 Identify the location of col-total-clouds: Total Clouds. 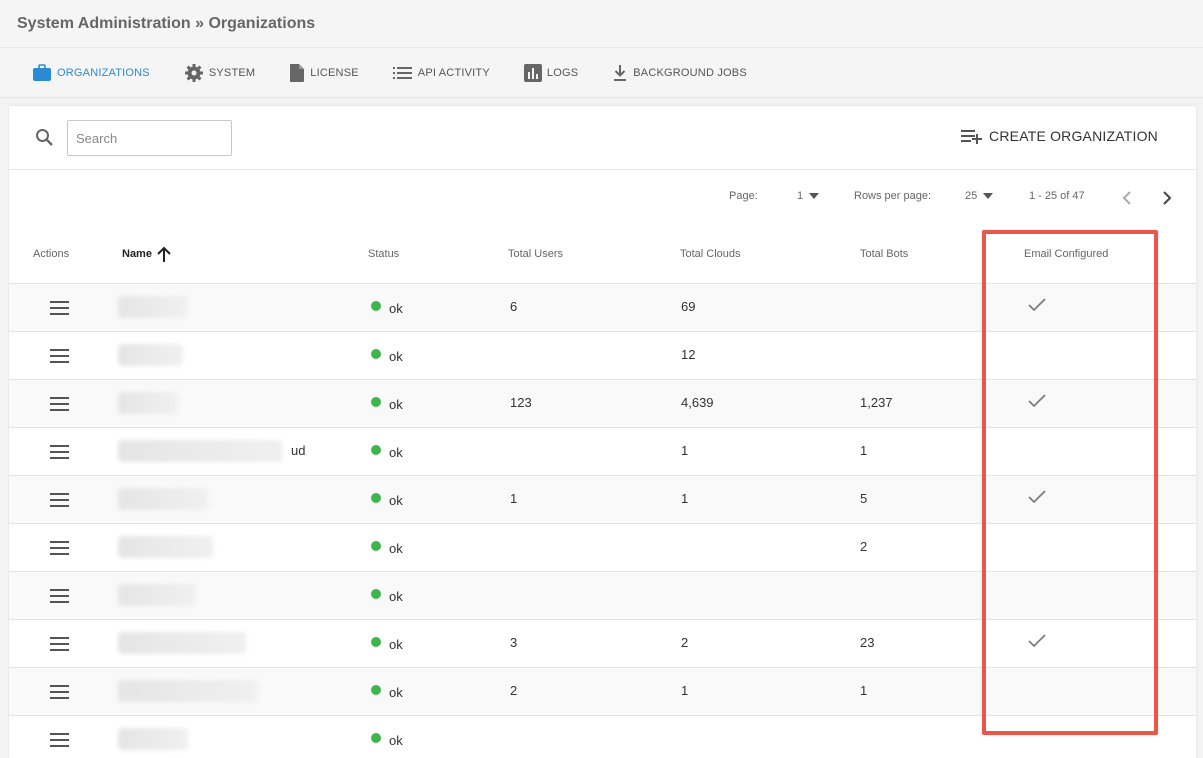
(710, 254).